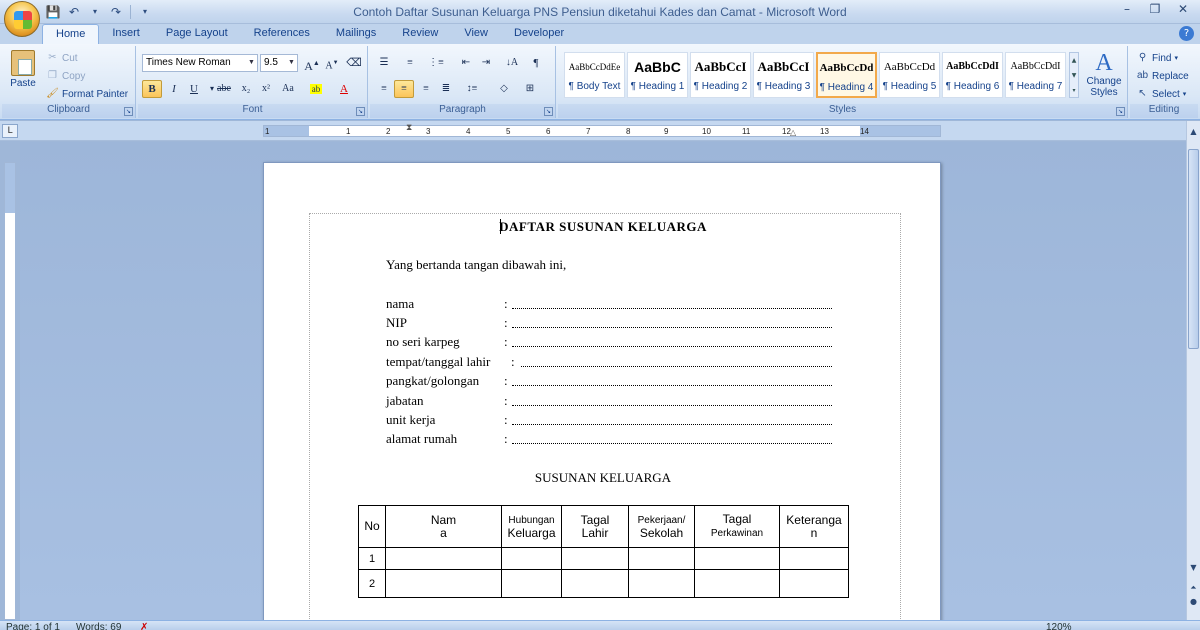 Image resolution: width=1200 pixels, height=630 pixels. I want to click on format-painter-button: 🖌 Format Painter, so click(87, 94).